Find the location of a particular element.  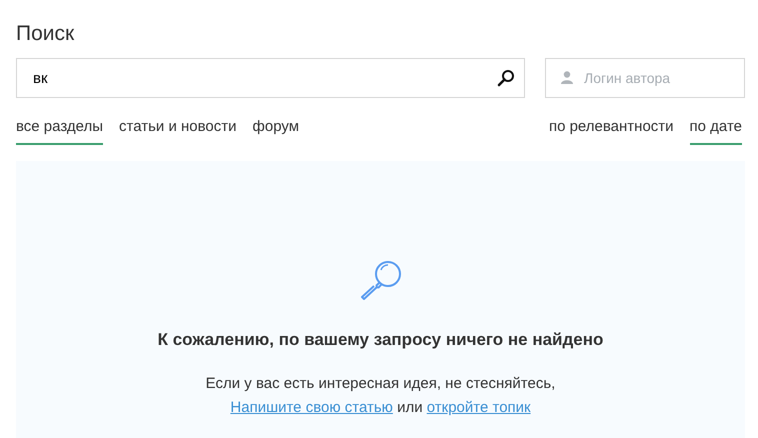

page-title: Поиск is located at coordinates (46, 34).